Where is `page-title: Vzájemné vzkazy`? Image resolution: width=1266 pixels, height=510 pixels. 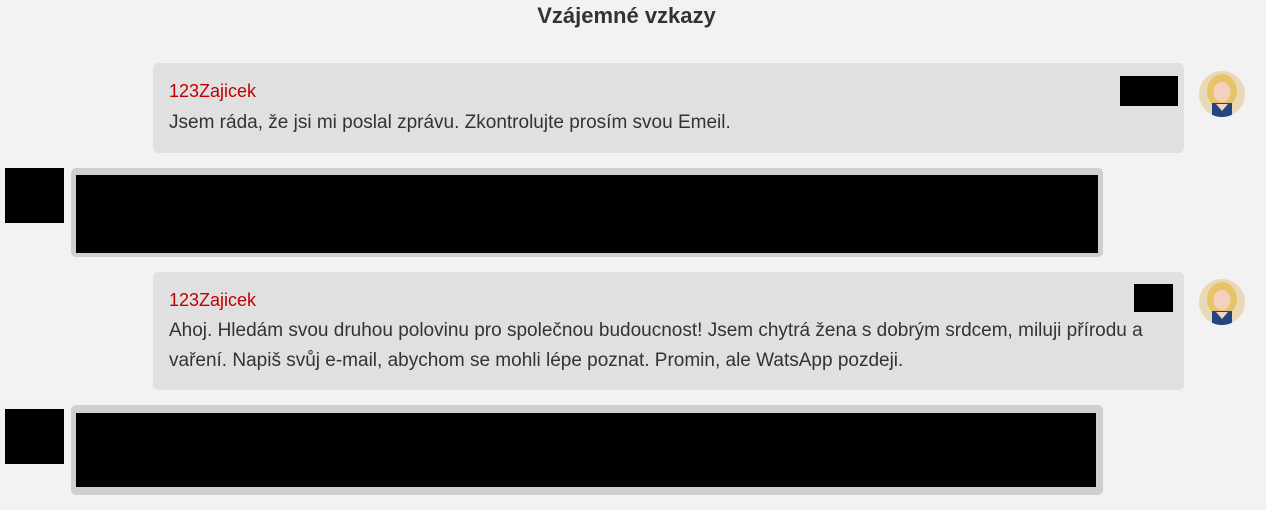 page-title: Vzájemné vzkazy is located at coordinates (626, 15).